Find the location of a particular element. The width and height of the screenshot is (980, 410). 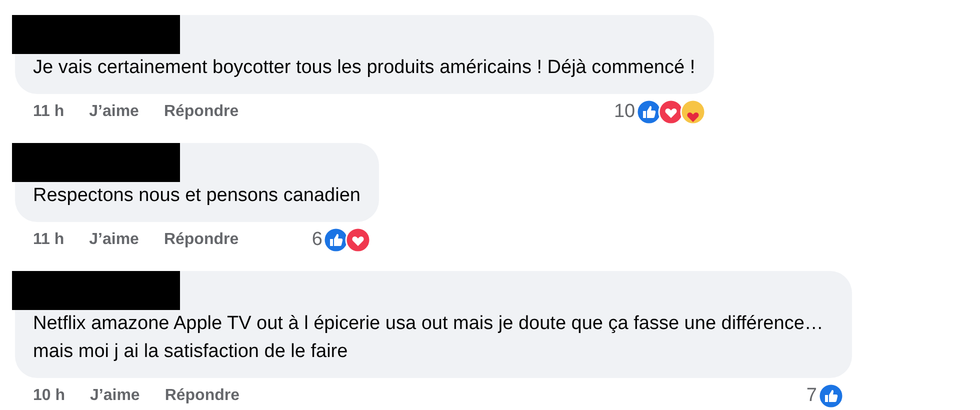

comment-text: Netflix amazone Apple TV out à l épicerie usa out mais je doute que ça fasse une différence… mais moi j ai la satisfaction de le faire is located at coordinates (428, 338).